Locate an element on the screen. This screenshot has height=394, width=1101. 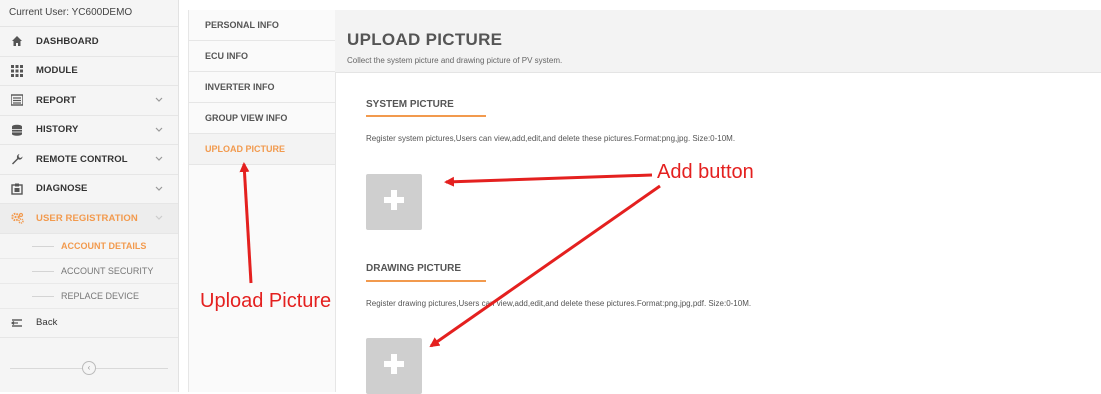
diagnose-icon is located at coordinates (17, 189).